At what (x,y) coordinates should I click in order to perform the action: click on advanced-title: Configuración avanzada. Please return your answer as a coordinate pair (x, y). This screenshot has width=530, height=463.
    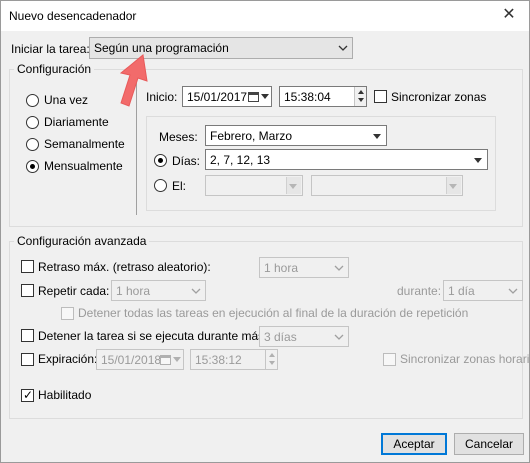
    Looking at the image, I should click on (82, 241).